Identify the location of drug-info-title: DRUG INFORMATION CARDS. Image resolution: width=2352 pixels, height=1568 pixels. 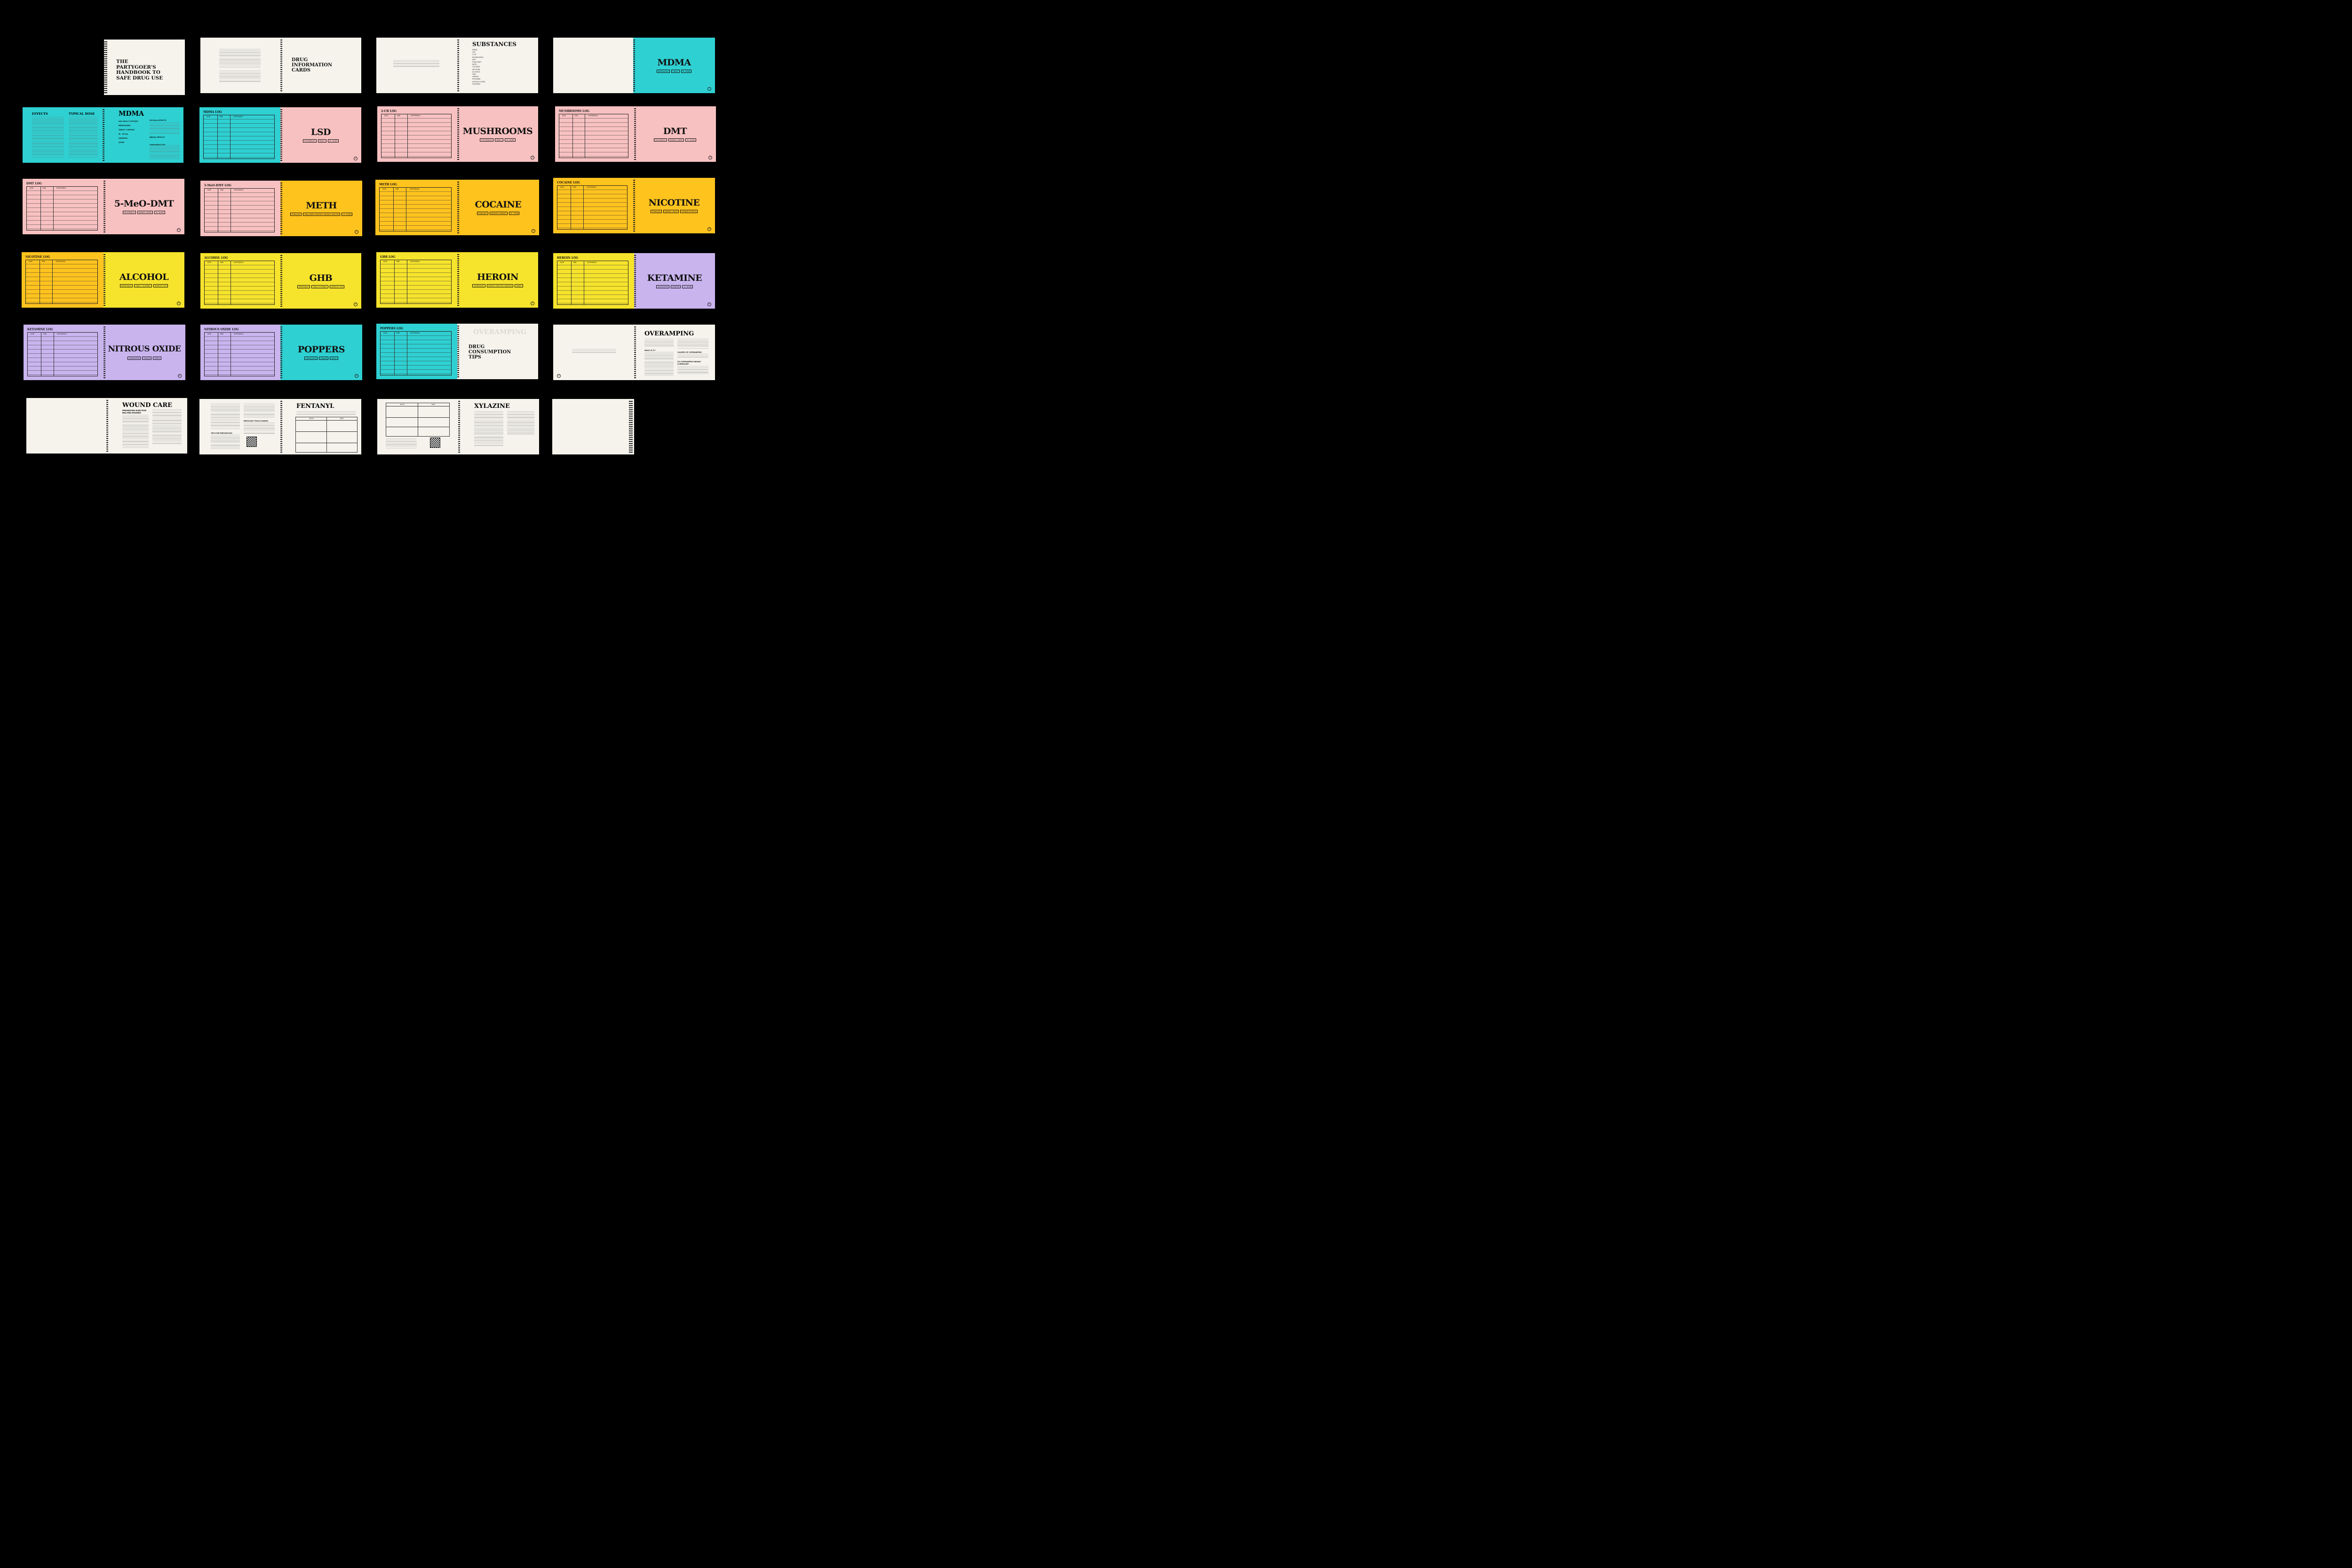
(312, 65).